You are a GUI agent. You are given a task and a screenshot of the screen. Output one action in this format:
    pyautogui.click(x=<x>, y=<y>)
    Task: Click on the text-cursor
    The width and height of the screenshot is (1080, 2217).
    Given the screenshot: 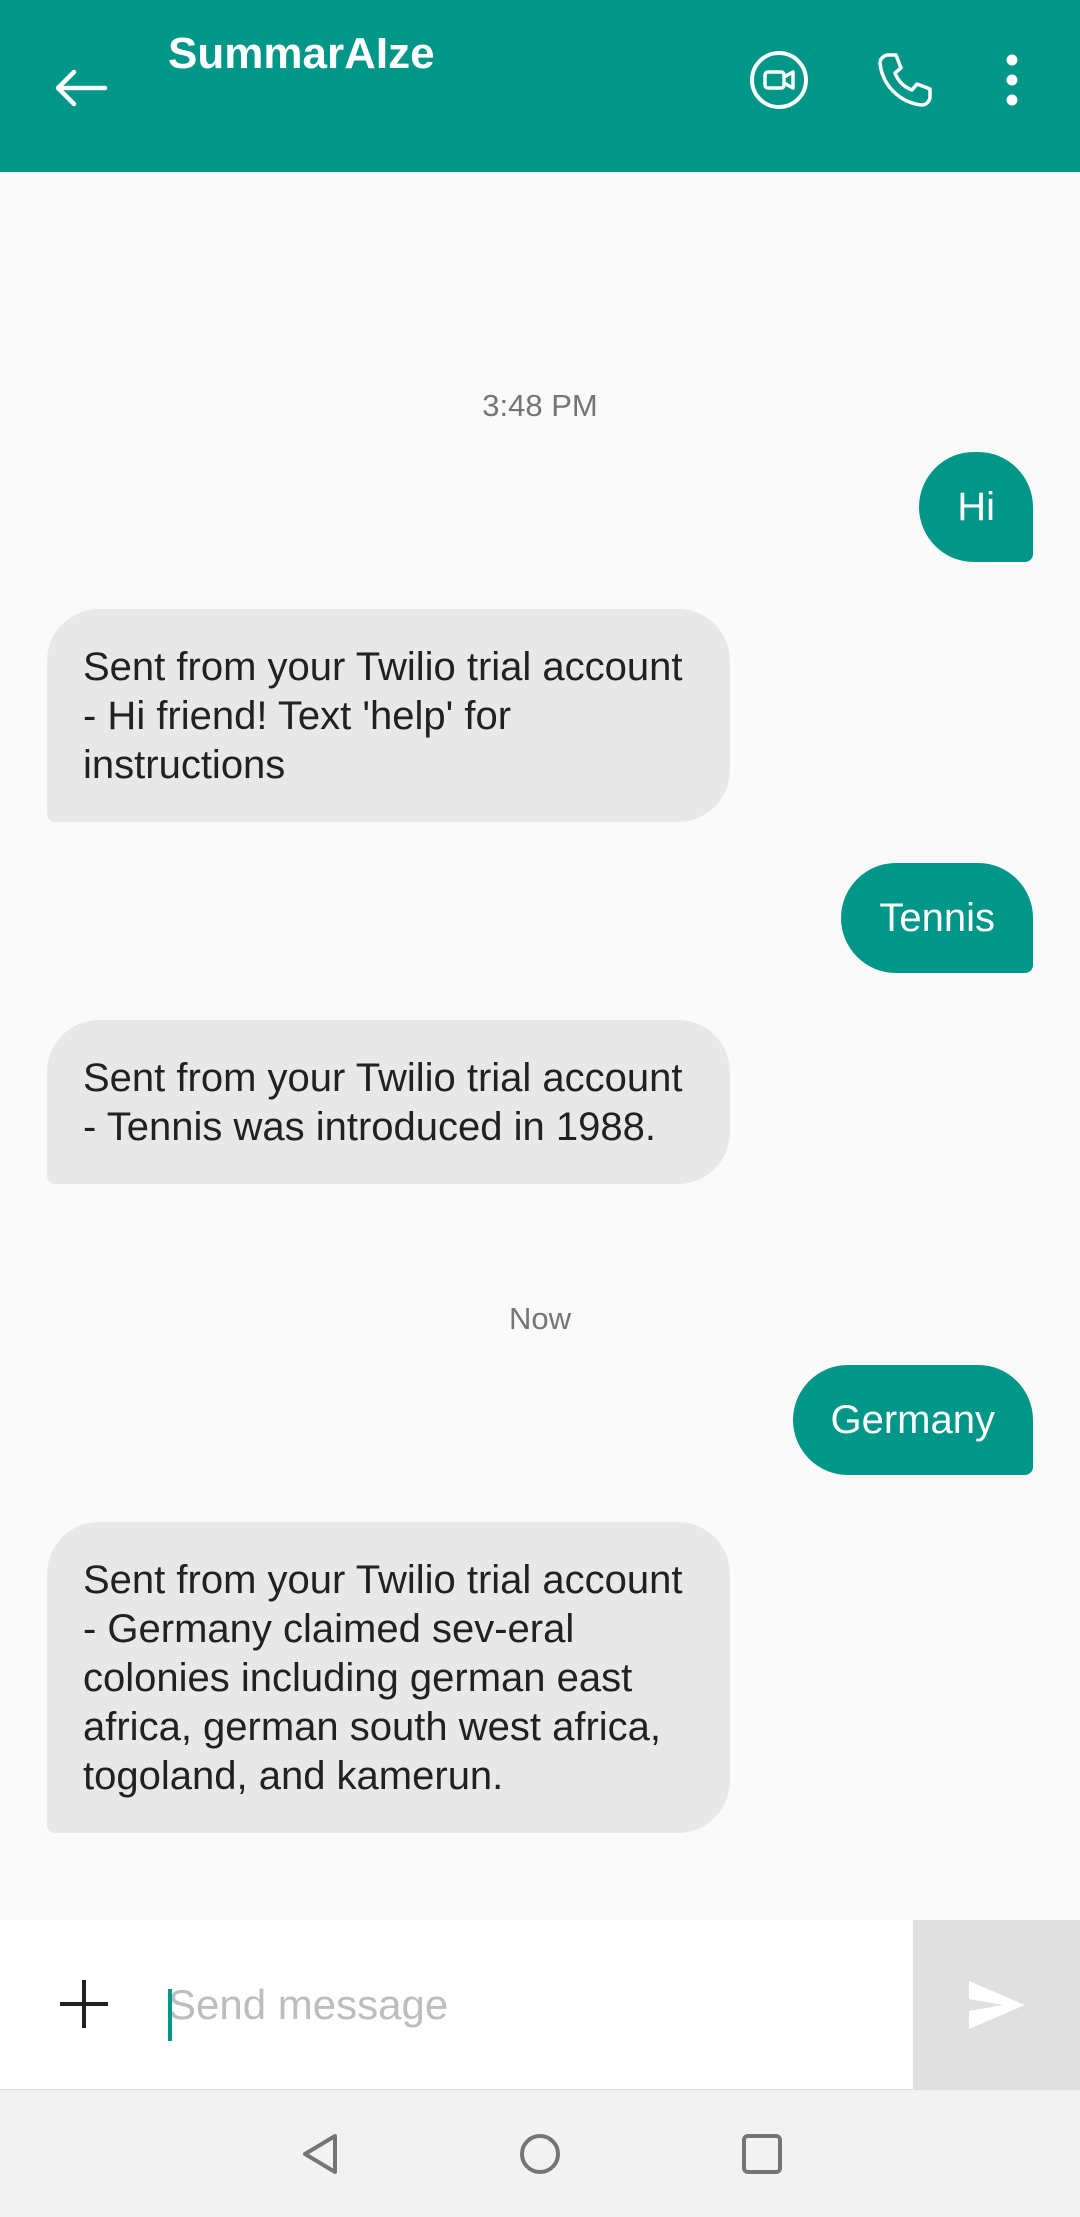 What is the action you would take?
    pyautogui.click(x=170, y=2015)
    